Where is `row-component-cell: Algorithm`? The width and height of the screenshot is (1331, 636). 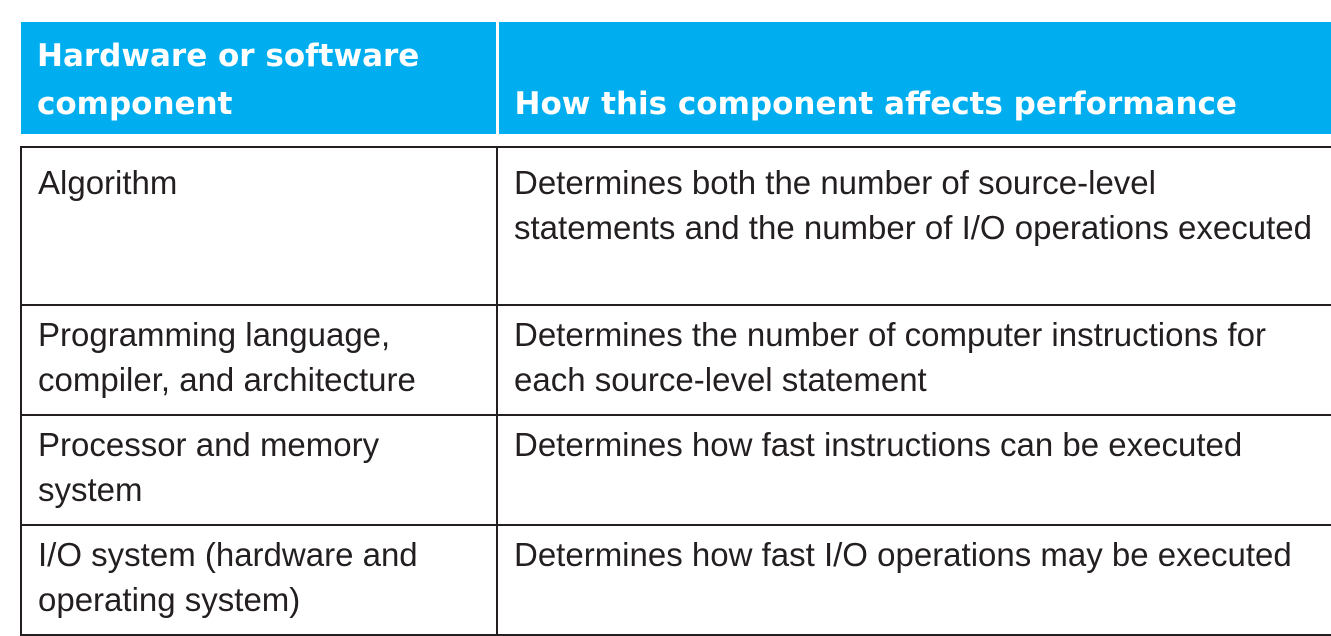 row-component-cell: Algorithm is located at coordinates (259, 226).